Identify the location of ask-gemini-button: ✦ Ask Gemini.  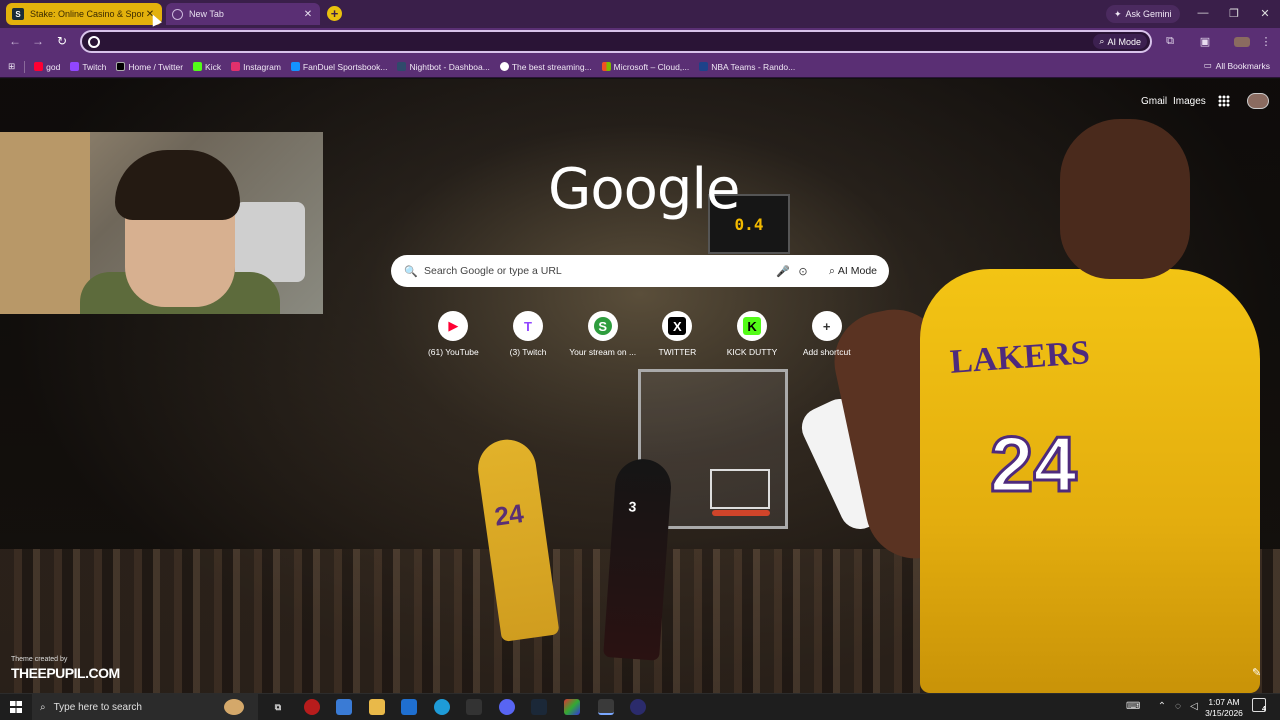
(1143, 14).